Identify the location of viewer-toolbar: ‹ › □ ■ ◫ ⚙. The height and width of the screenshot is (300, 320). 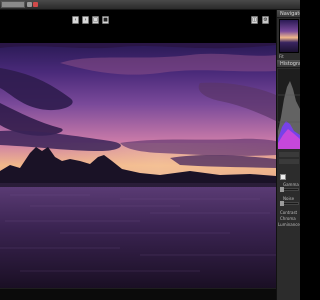
(138, 26).